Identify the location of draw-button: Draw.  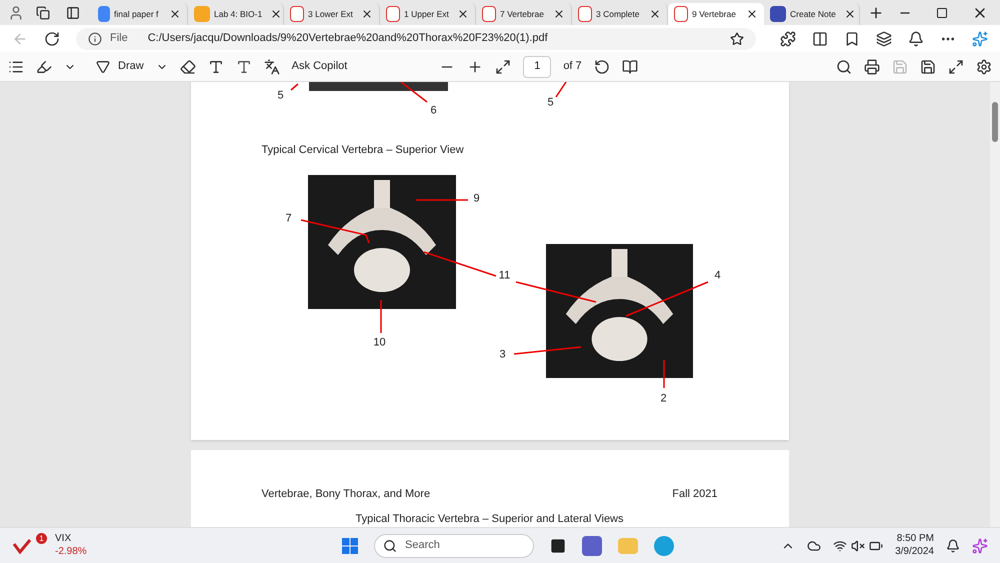
(120, 66).